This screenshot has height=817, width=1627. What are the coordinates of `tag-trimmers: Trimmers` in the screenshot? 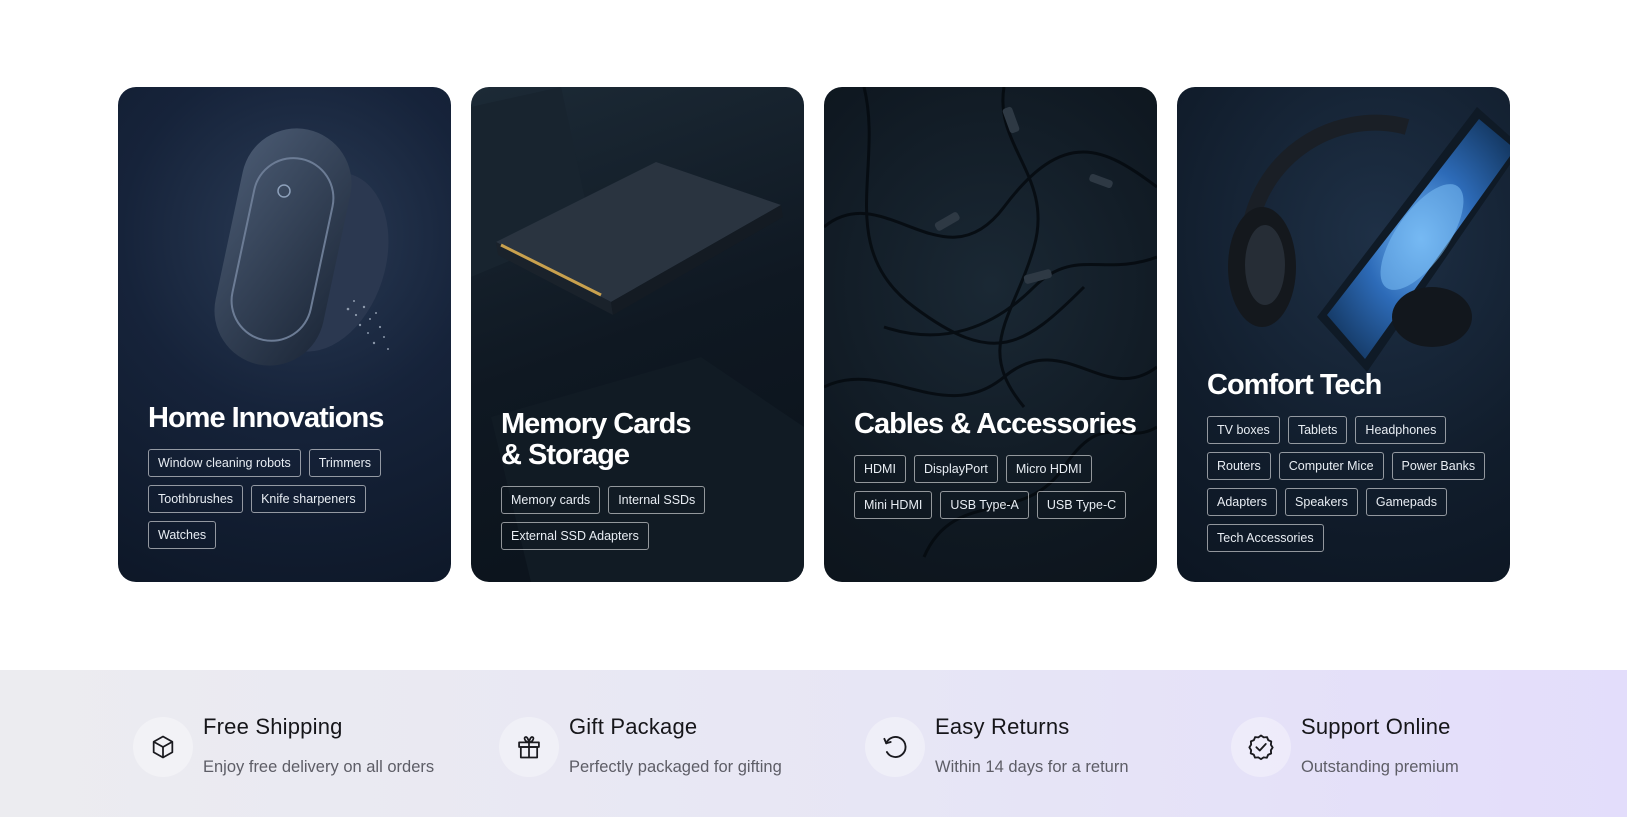 It's located at (345, 463).